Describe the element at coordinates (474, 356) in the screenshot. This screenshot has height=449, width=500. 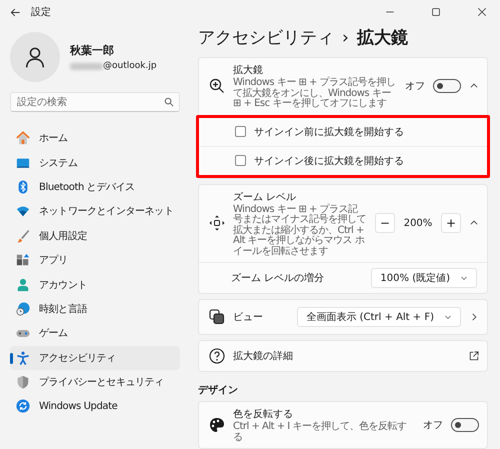
I see `external-link-icon` at that location.